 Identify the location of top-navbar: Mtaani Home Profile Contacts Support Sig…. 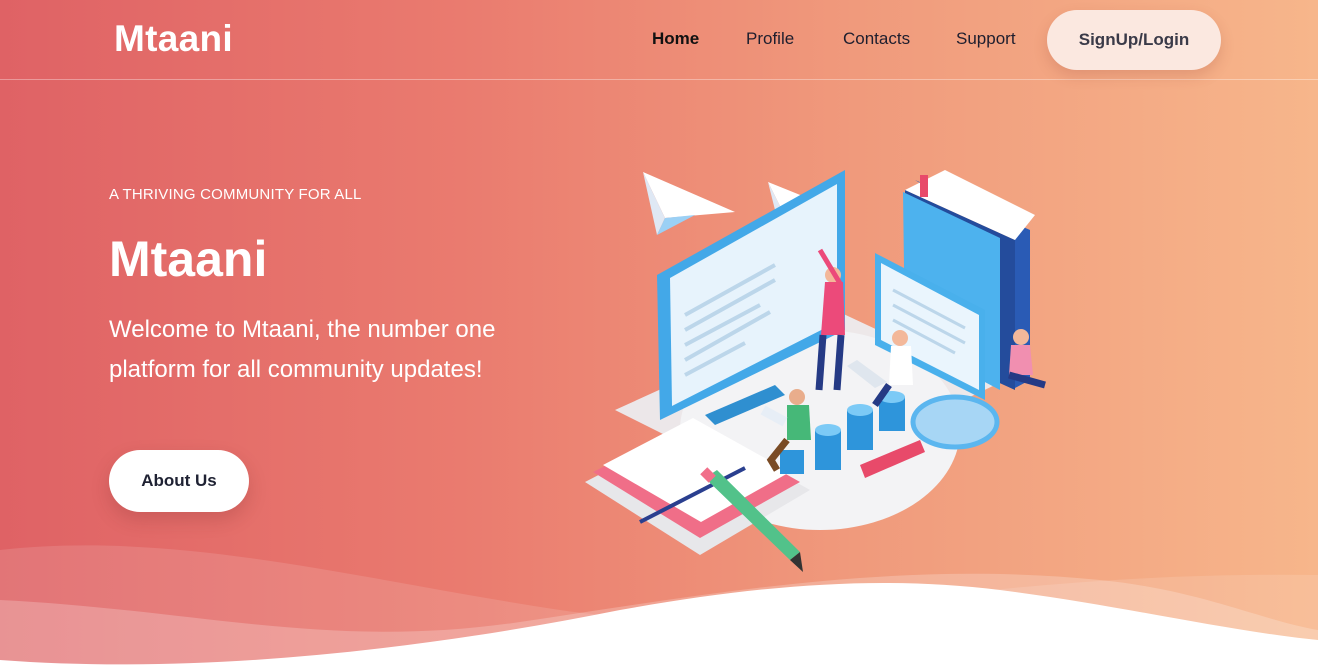
(659, 40).